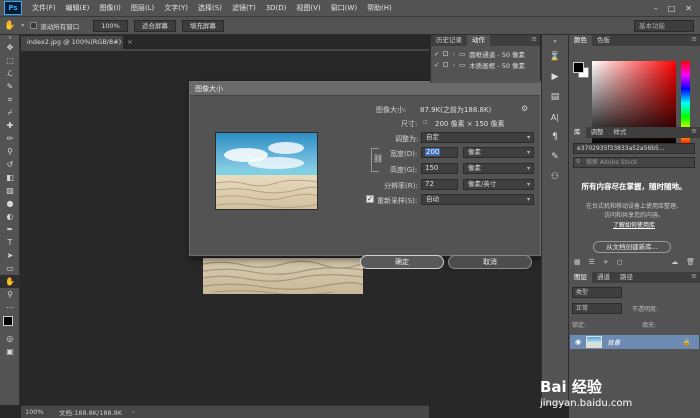  Describe the element at coordinates (10, 281) in the screenshot. I see `hand-tool-icon: ✋` at that location.